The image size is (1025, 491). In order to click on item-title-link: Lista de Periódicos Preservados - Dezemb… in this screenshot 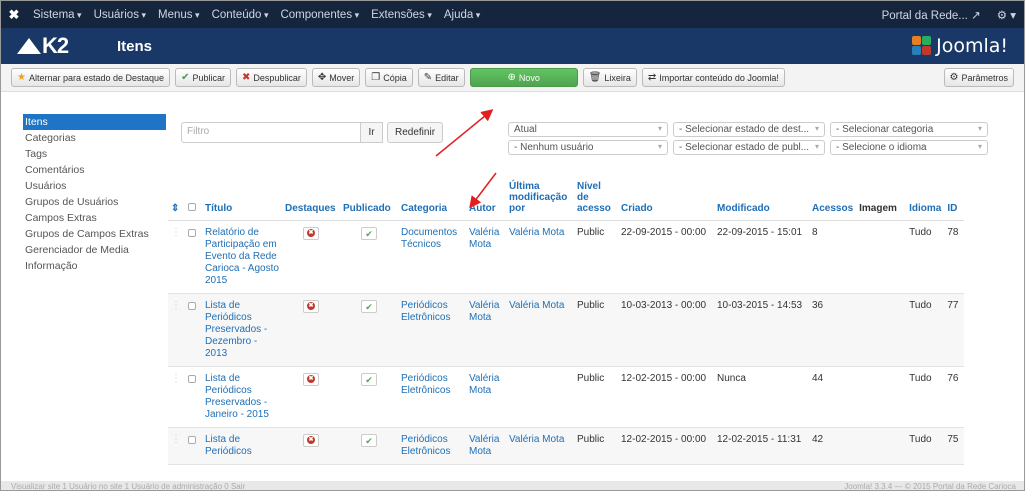, I will do `click(242, 330)`.